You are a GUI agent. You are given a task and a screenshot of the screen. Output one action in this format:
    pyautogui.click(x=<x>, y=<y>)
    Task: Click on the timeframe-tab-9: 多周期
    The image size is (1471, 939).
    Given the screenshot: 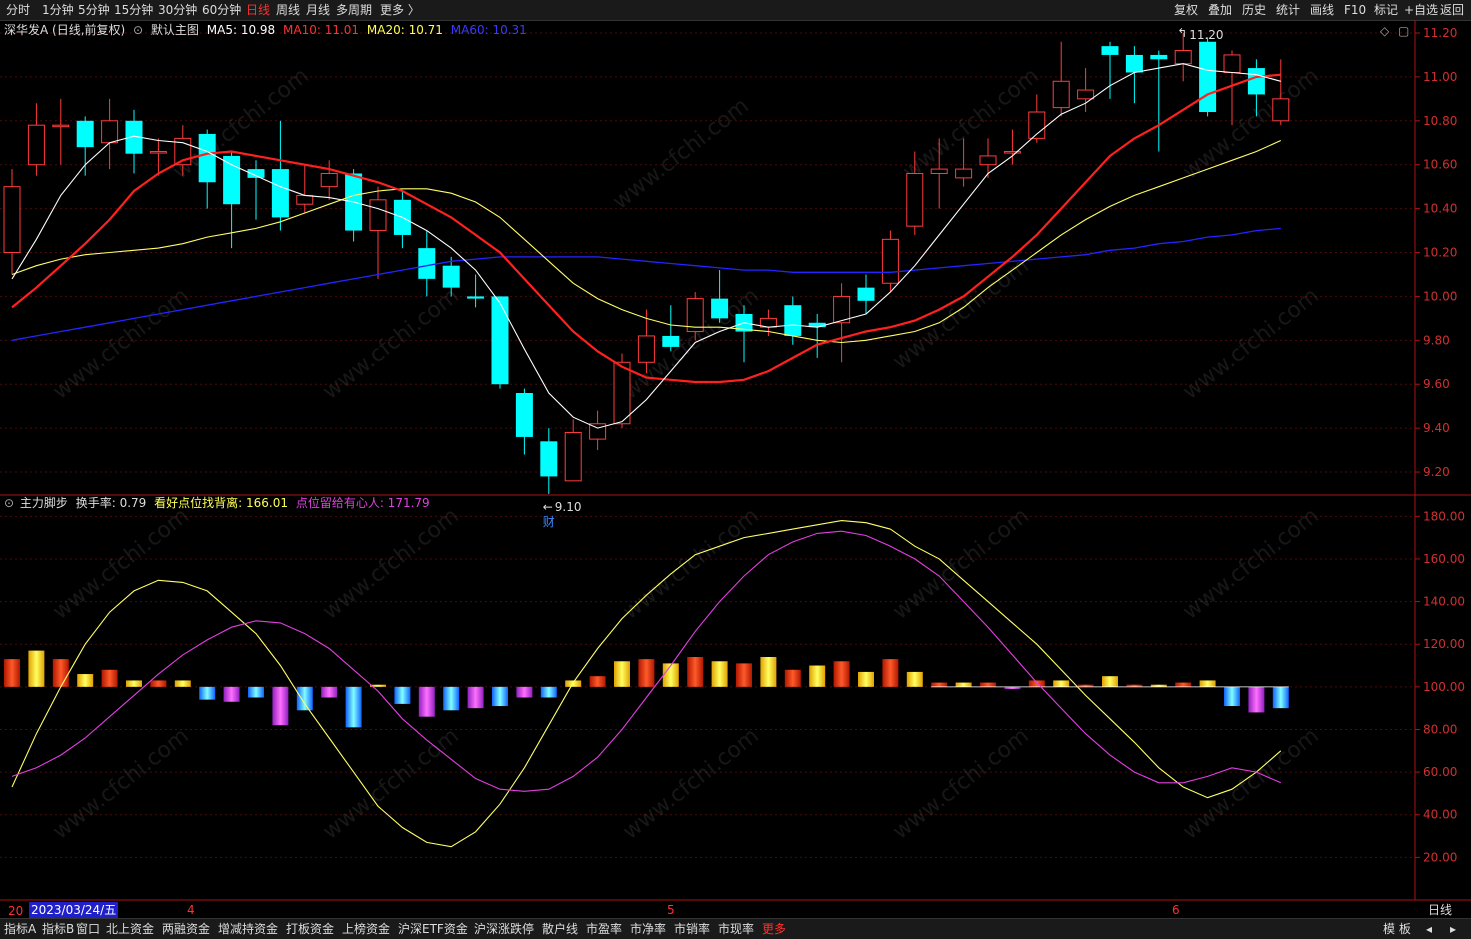 What is the action you would take?
    pyautogui.click(x=354, y=10)
    